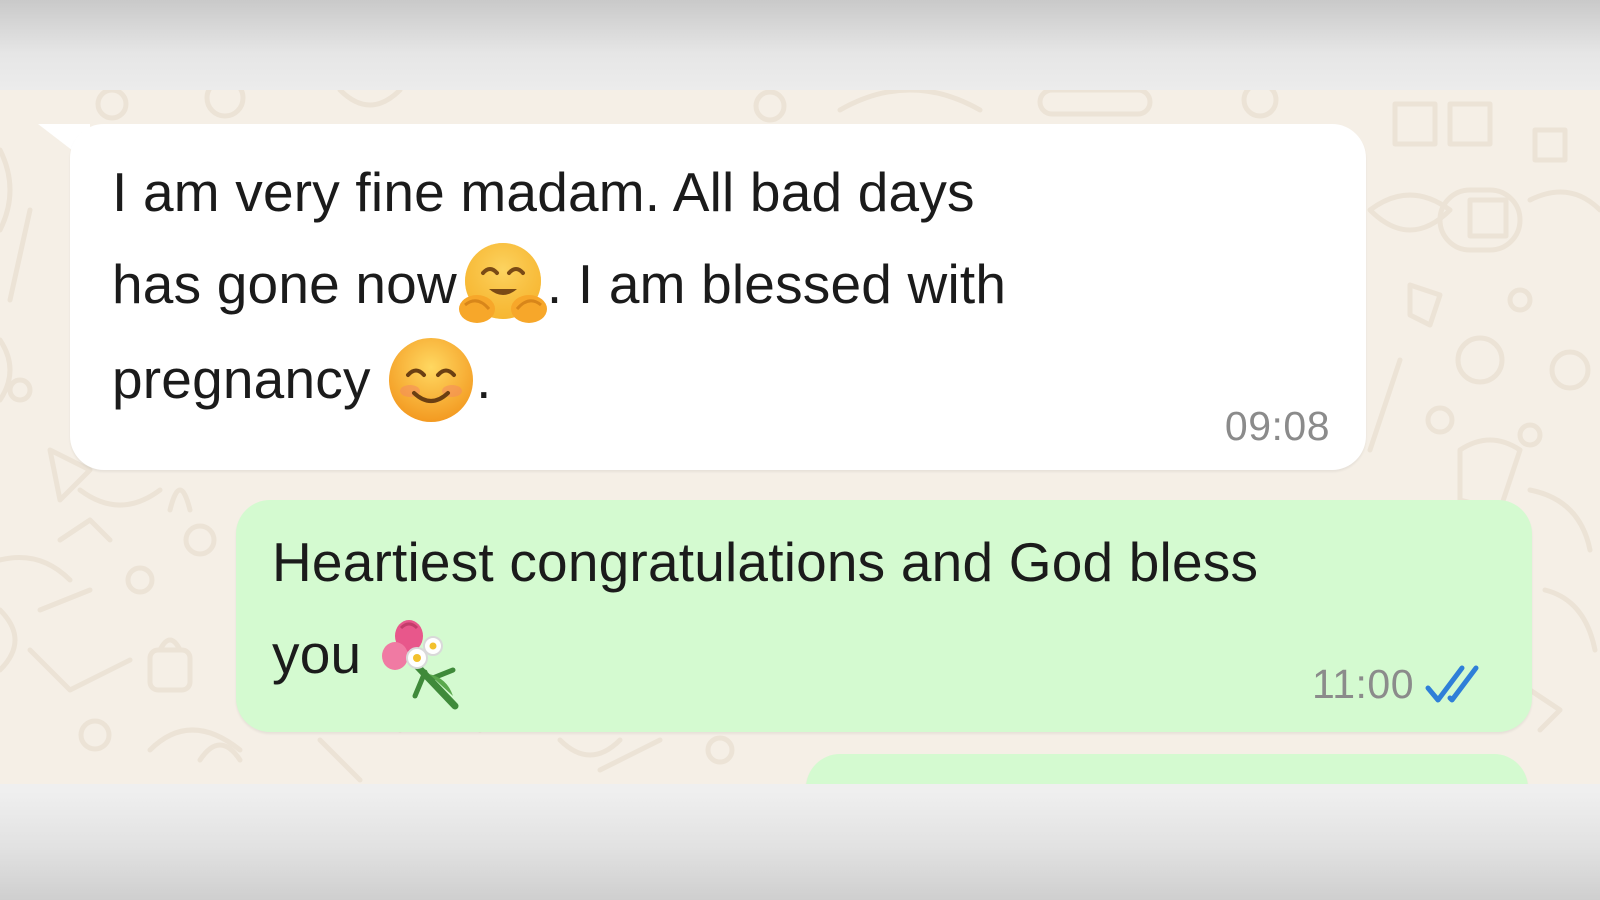  Describe the element at coordinates (1362, 684) in the screenshot. I see `message-timestamp: 11:00` at that location.